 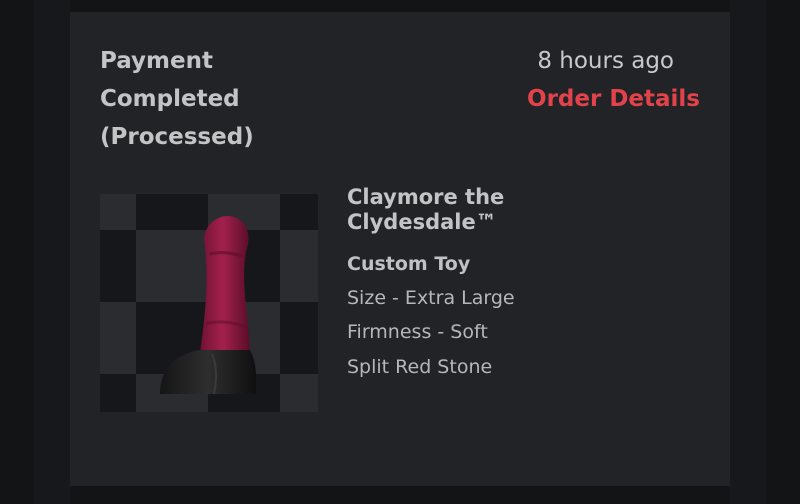 I want to click on order-details-link: Order Details, so click(x=613, y=99).